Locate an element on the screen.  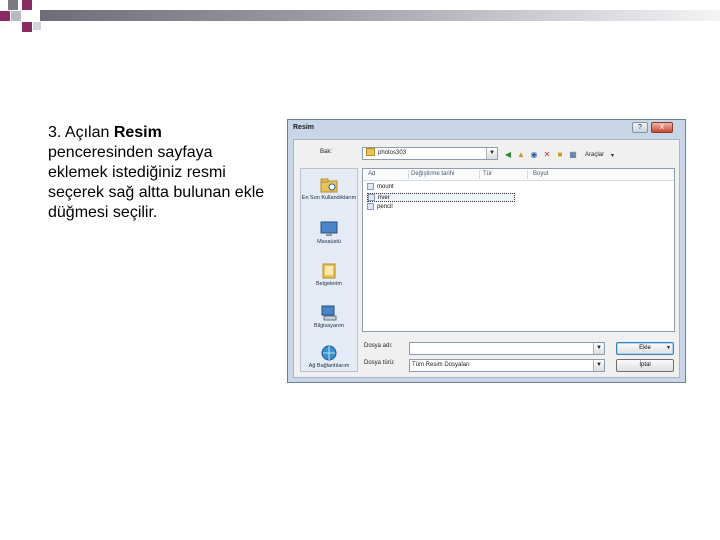
insert-button: Ekle ▼ is located at coordinates (645, 348).